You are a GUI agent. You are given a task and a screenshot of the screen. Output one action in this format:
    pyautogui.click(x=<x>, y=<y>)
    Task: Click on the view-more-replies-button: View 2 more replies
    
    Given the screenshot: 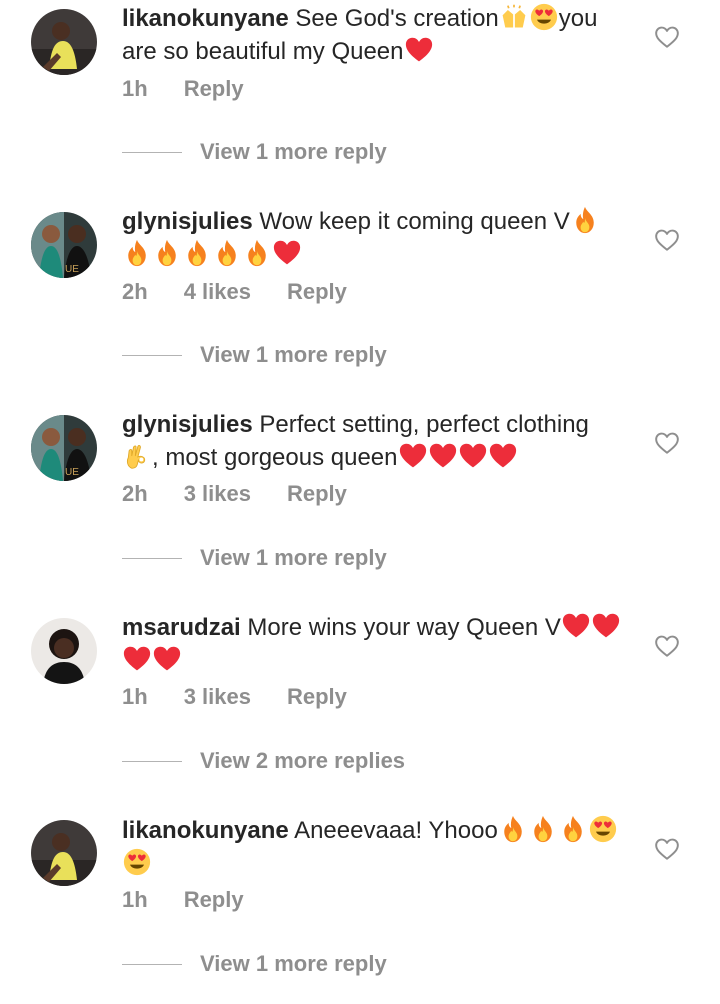 What is the action you would take?
    pyautogui.click(x=263, y=761)
    